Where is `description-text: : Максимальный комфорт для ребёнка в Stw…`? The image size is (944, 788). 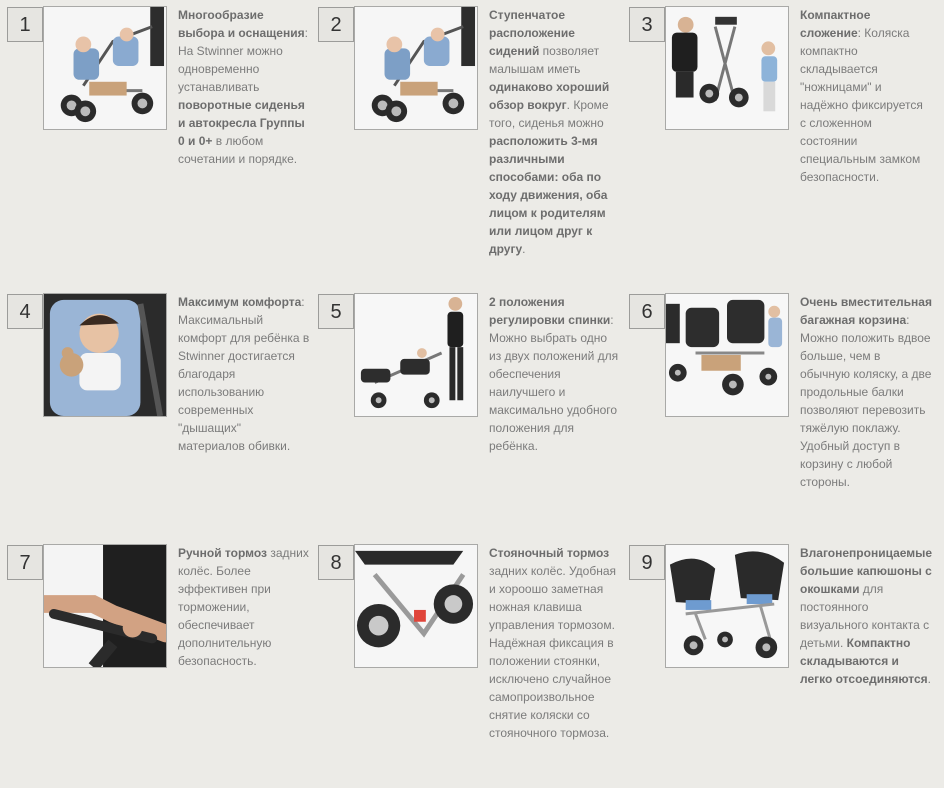 description-text: : Максимальный комфорт для ребёнка в Stw… is located at coordinates (244, 374).